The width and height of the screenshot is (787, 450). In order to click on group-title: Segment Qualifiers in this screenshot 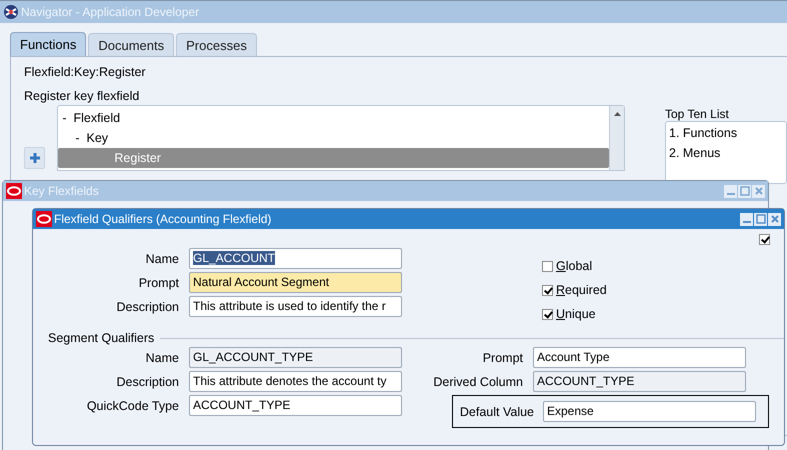, I will do `click(101, 338)`.